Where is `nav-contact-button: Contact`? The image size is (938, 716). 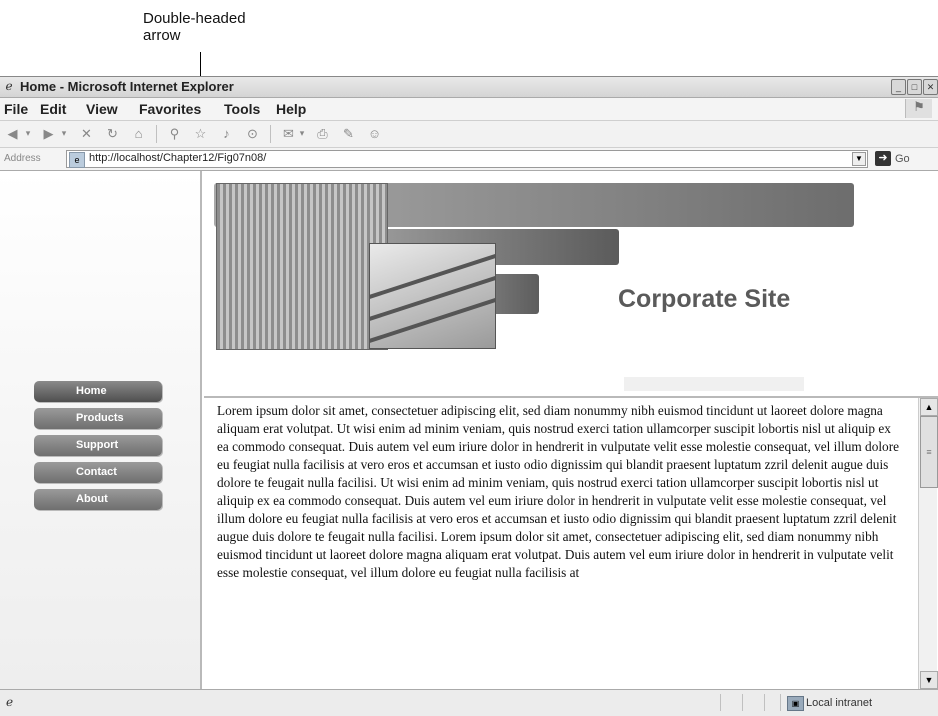
nav-contact-button: Contact is located at coordinates (98, 472).